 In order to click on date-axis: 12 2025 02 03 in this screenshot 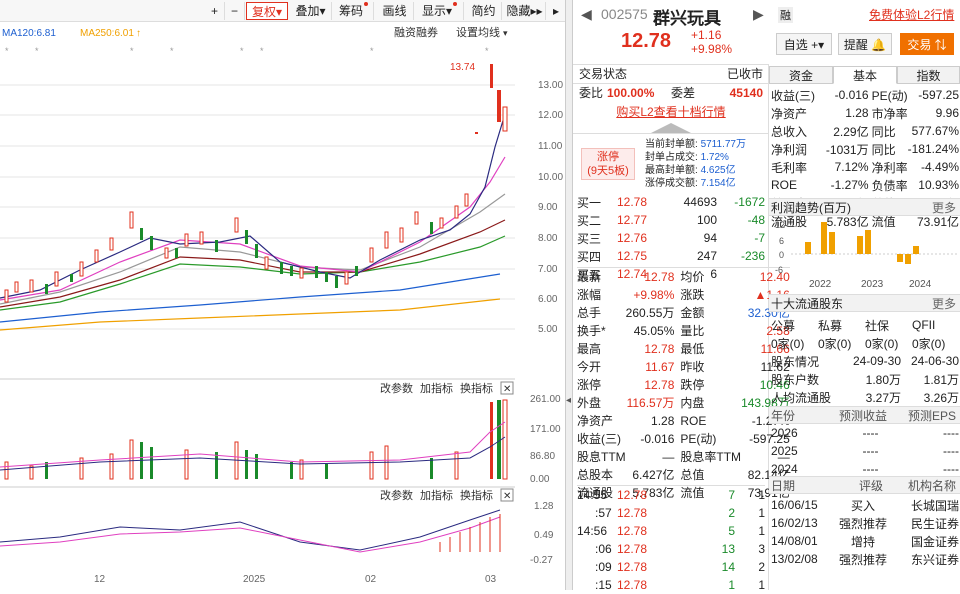, I will do `click(295, 579)`.